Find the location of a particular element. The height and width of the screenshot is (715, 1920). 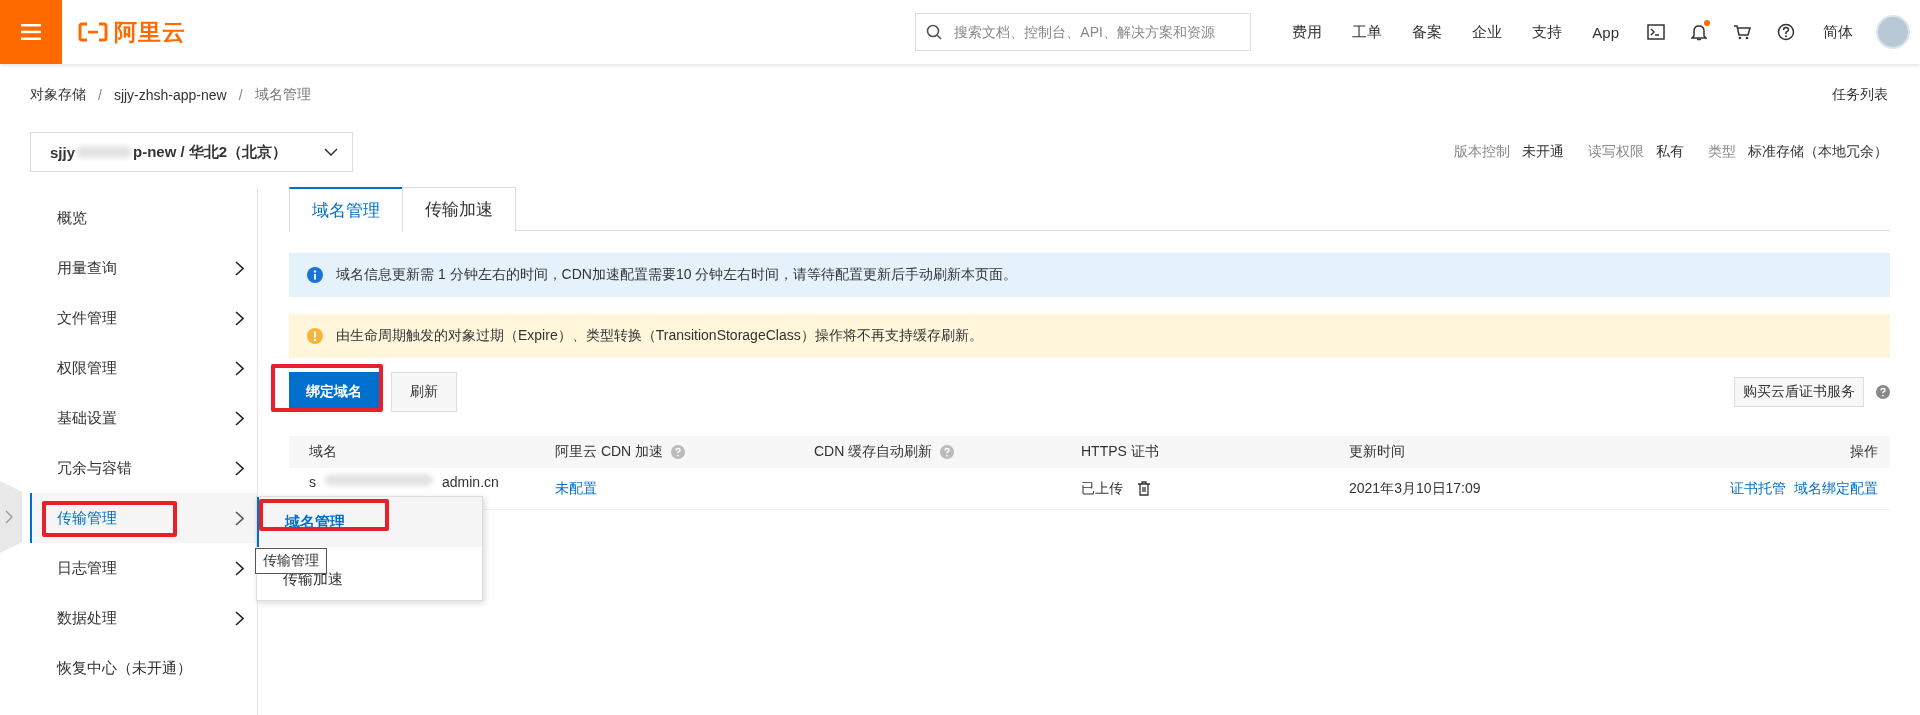

nav-link: App is located at coordinates (1605, 32).